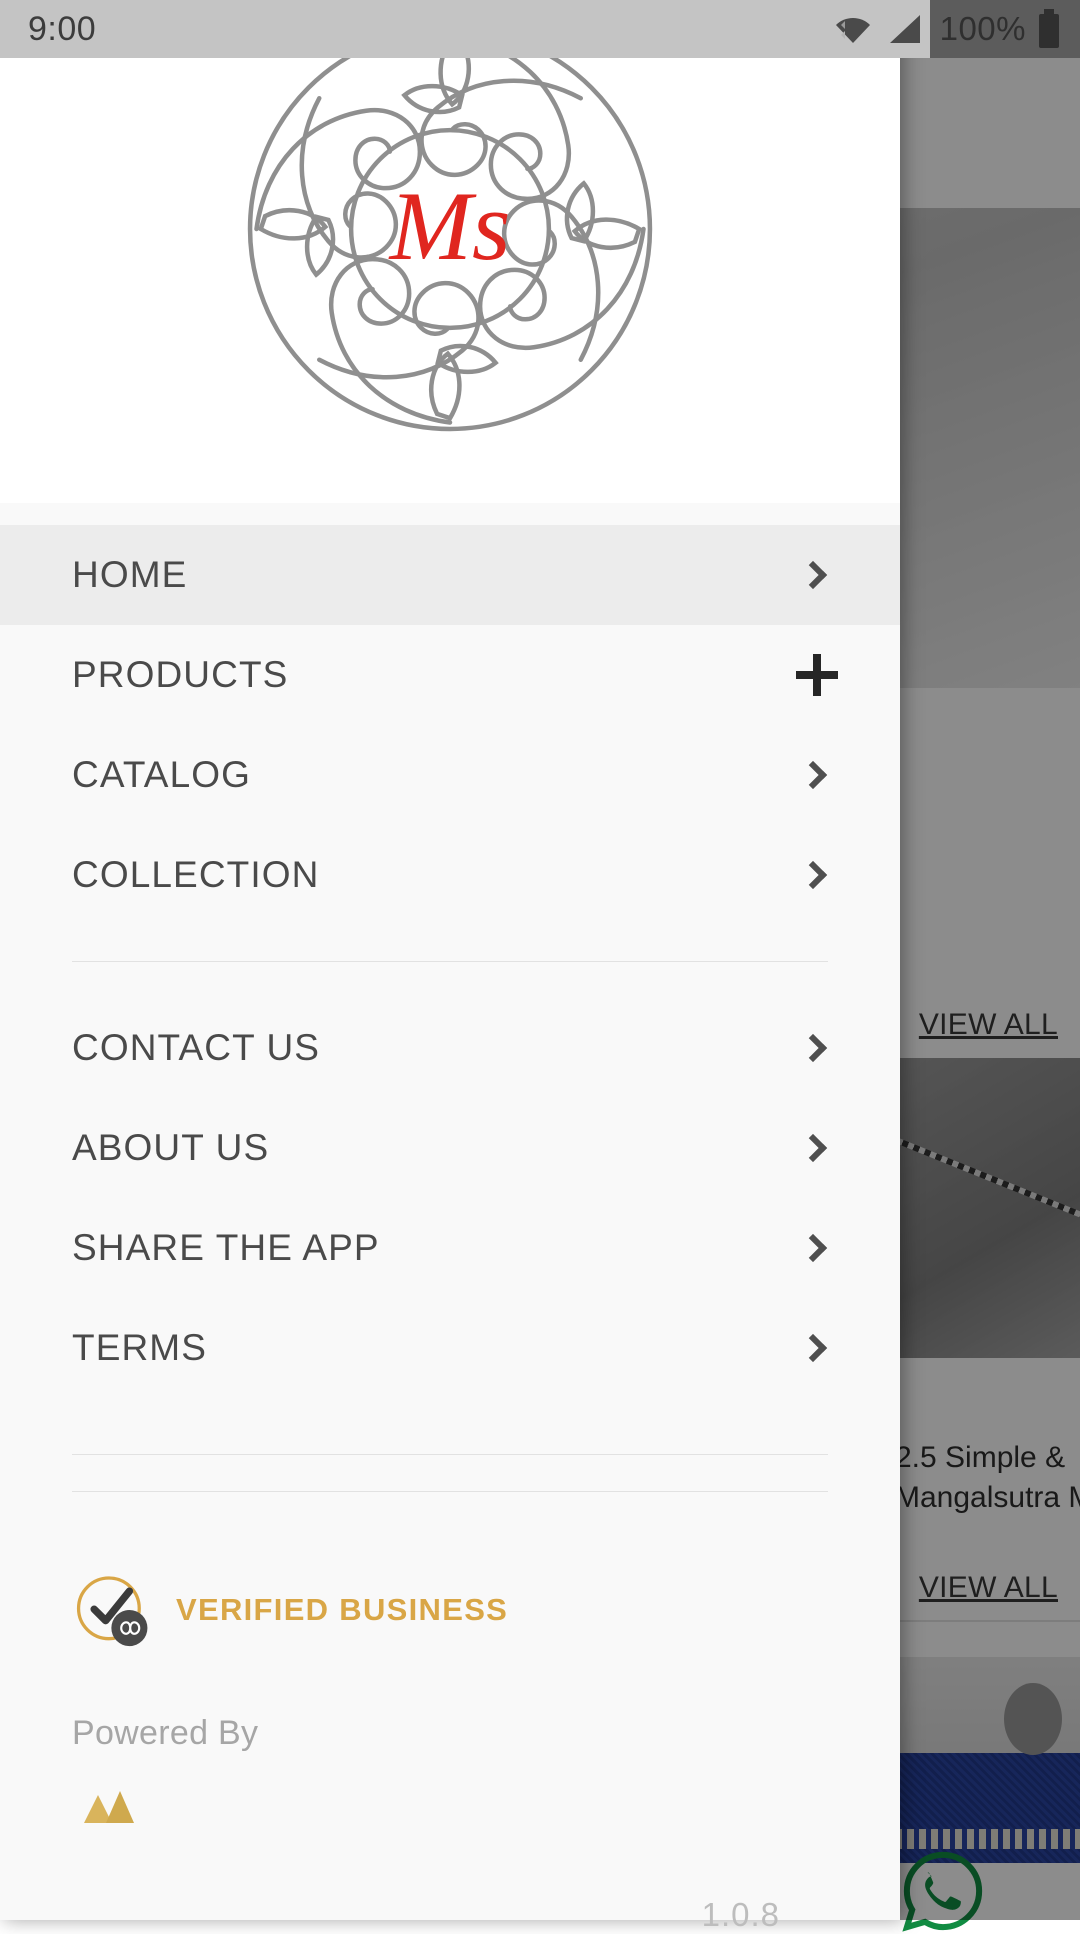 The width and height of the screenshot is (1080, 1934). Describe the element at coordinates (450, 575) in the screenshot. I see `menu-item-home: HOME` at that location.